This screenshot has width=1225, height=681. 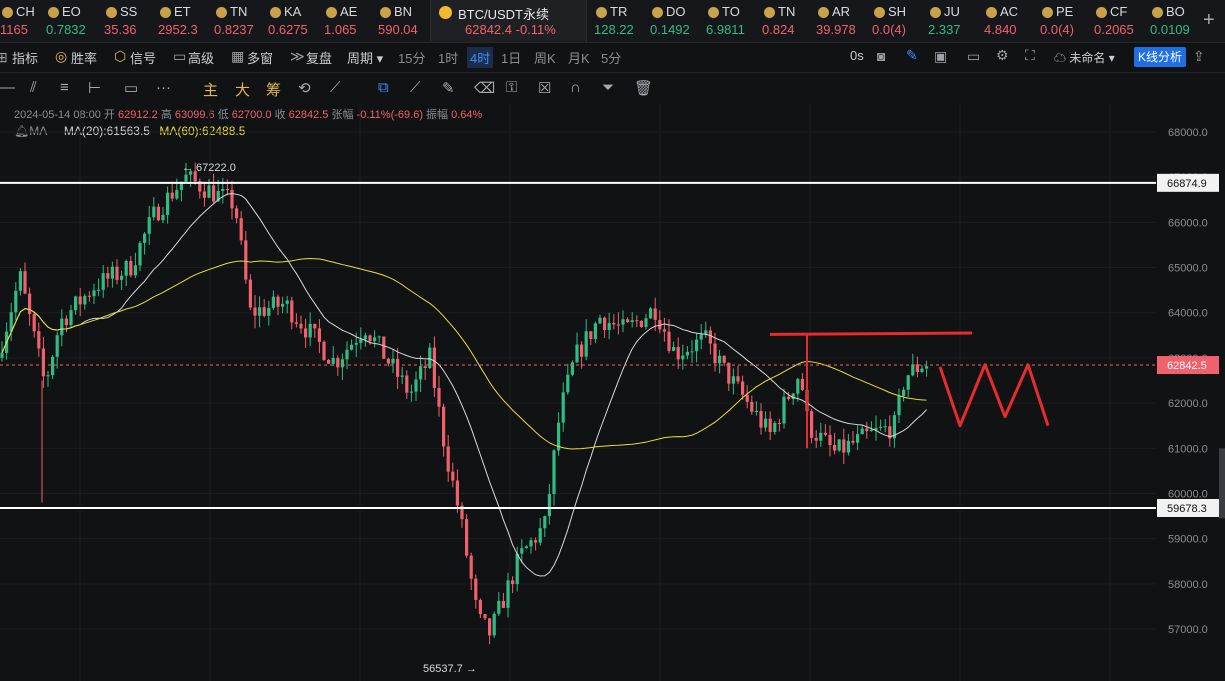 What do you see at coordinates (480, 57) in the screenshot?
I see `interval-4h: 4时` at bounding box center [480, 57].